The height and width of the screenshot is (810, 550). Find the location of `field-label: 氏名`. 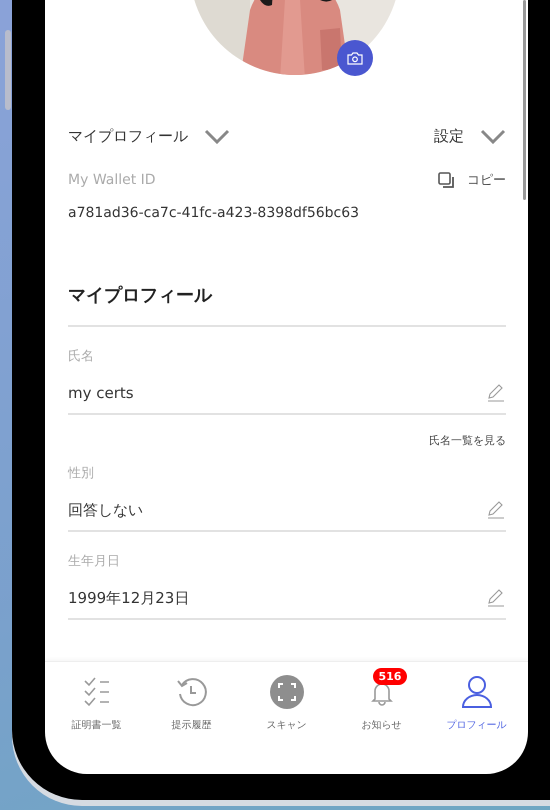

field-label: 氏名 is located at coordinates (81, 356).